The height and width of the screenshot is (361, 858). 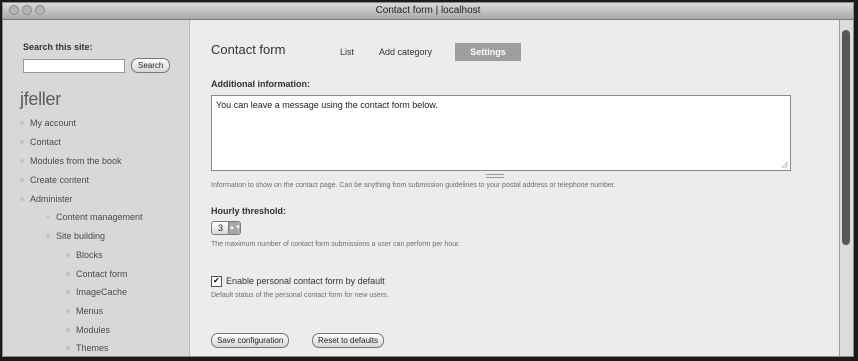 I want to click on sidebar-item-label: Menus, so click(x=90, y=311).